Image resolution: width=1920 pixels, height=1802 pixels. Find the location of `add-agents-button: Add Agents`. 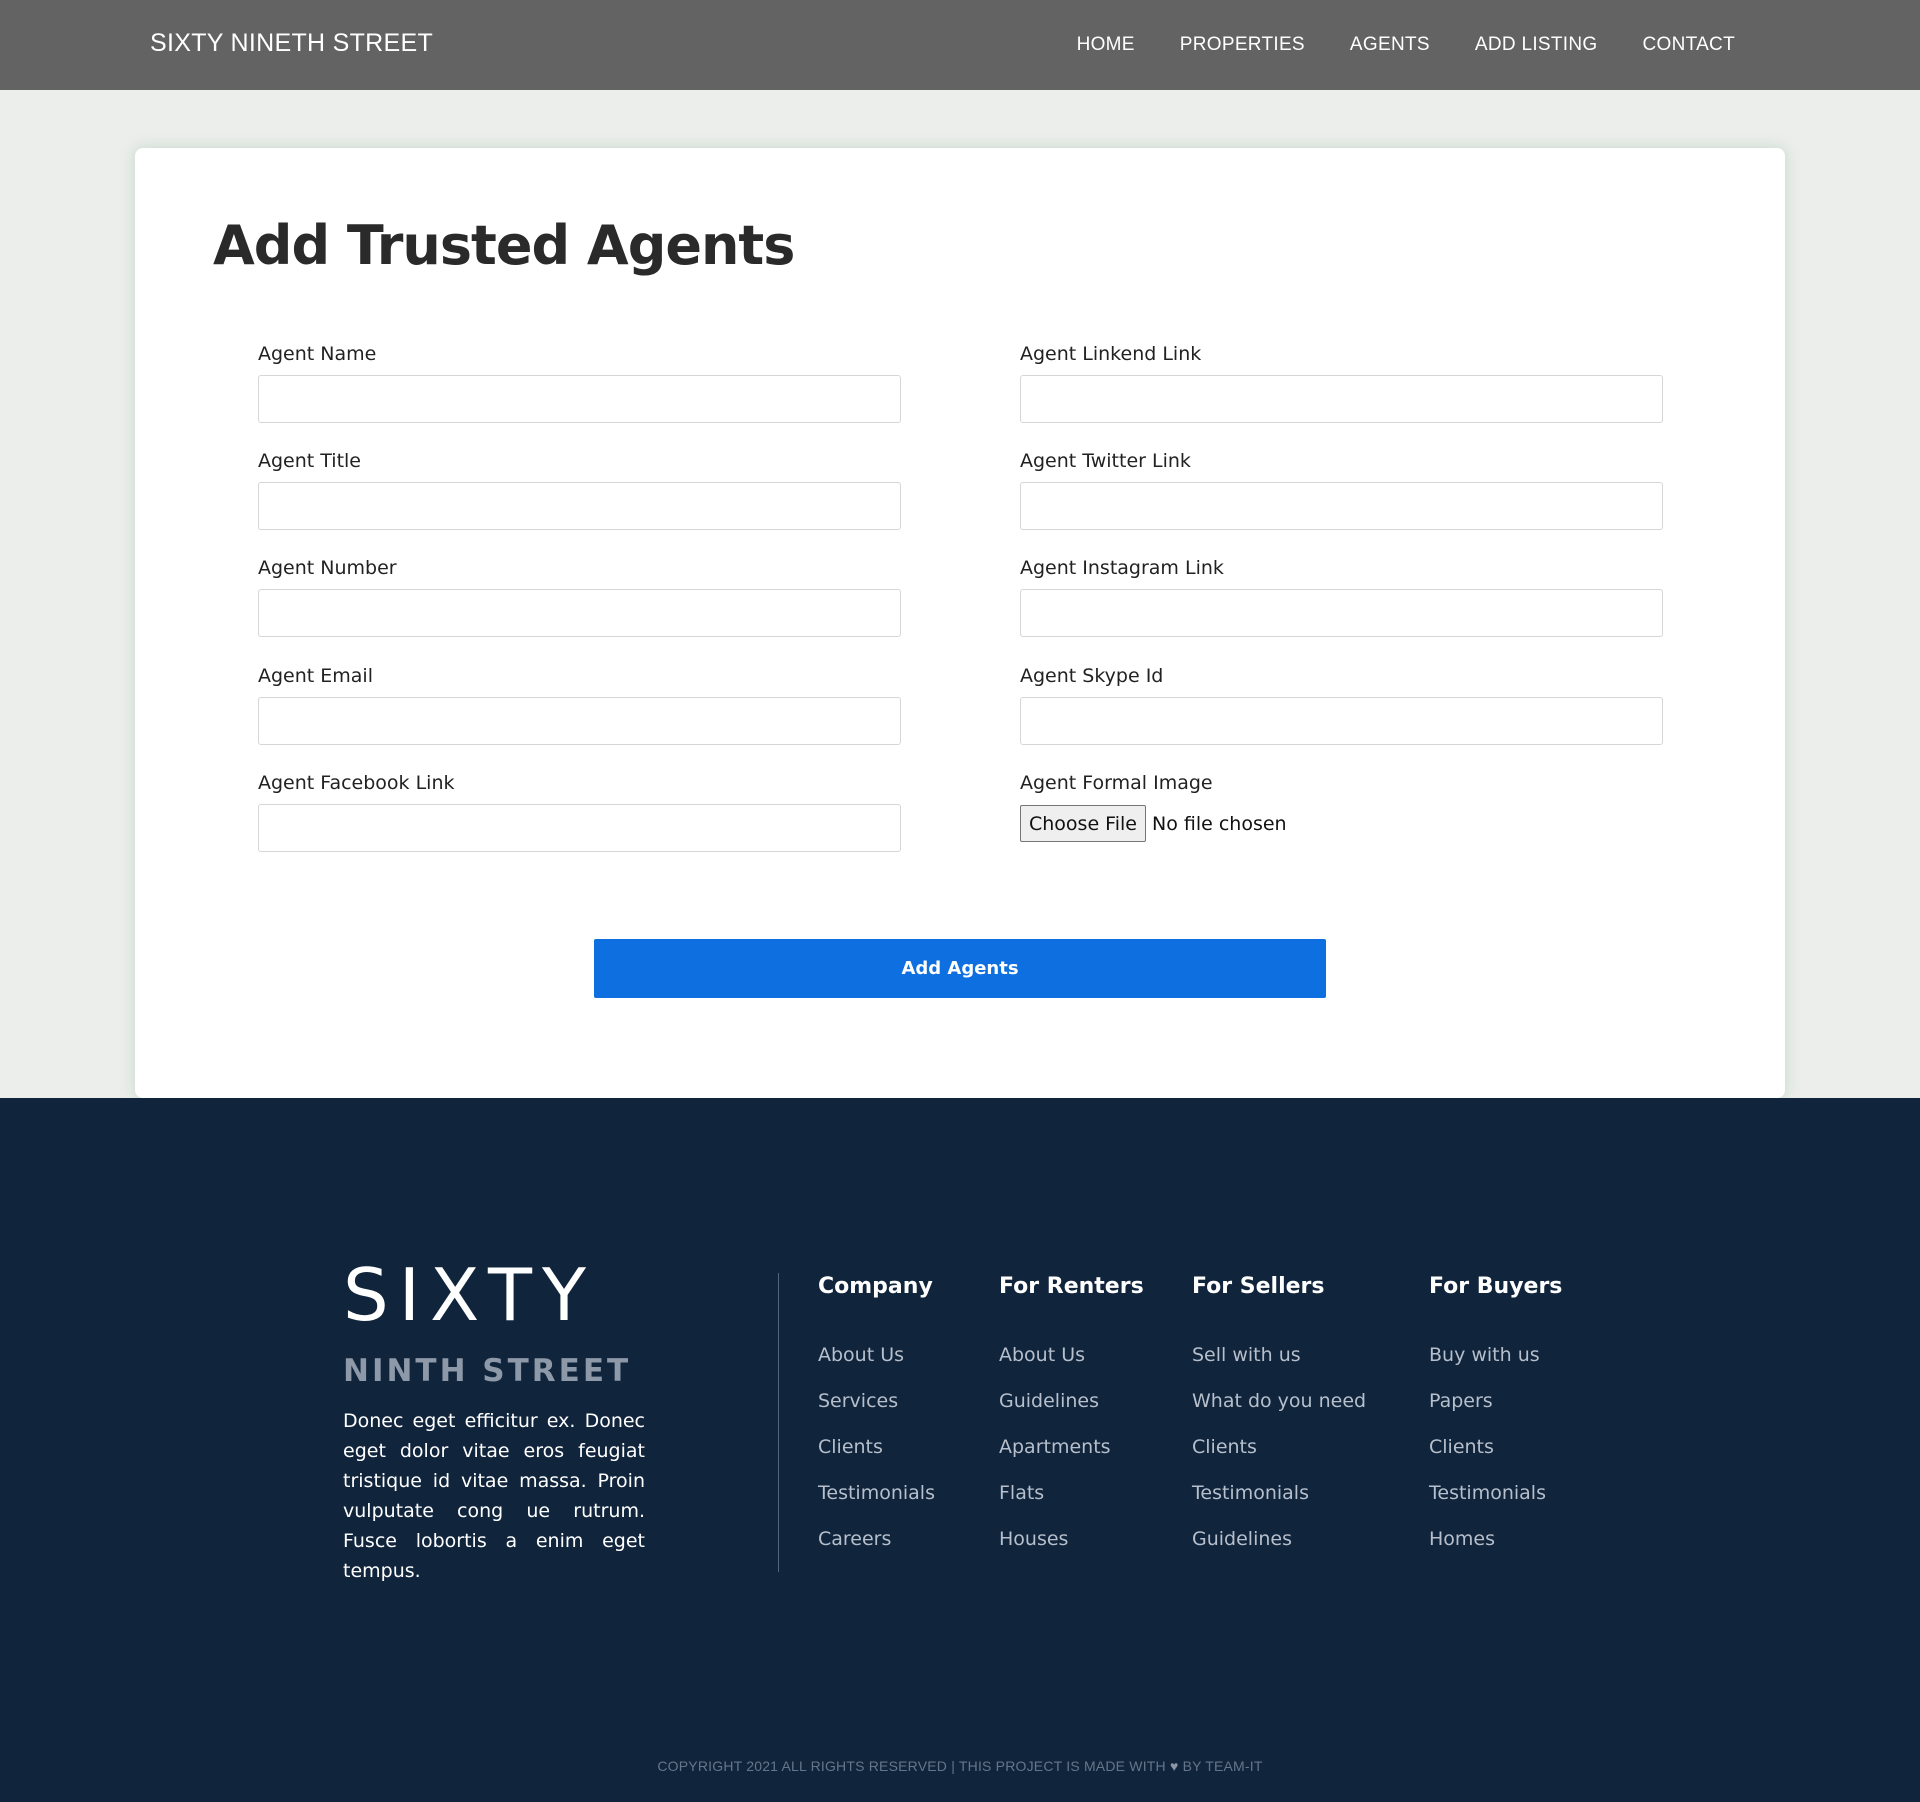

add-agents-button: Add Agents is located at coordinates (960, 968).